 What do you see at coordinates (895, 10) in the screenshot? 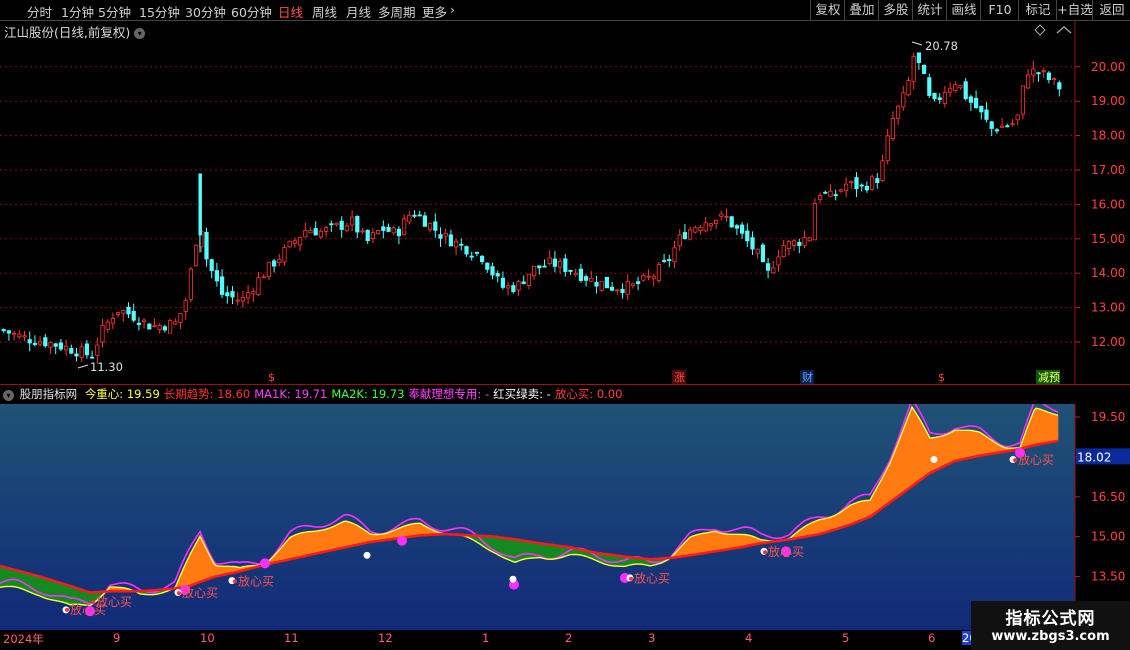
I see `toolbar-button: 多股` at bounding box center [895, 10].